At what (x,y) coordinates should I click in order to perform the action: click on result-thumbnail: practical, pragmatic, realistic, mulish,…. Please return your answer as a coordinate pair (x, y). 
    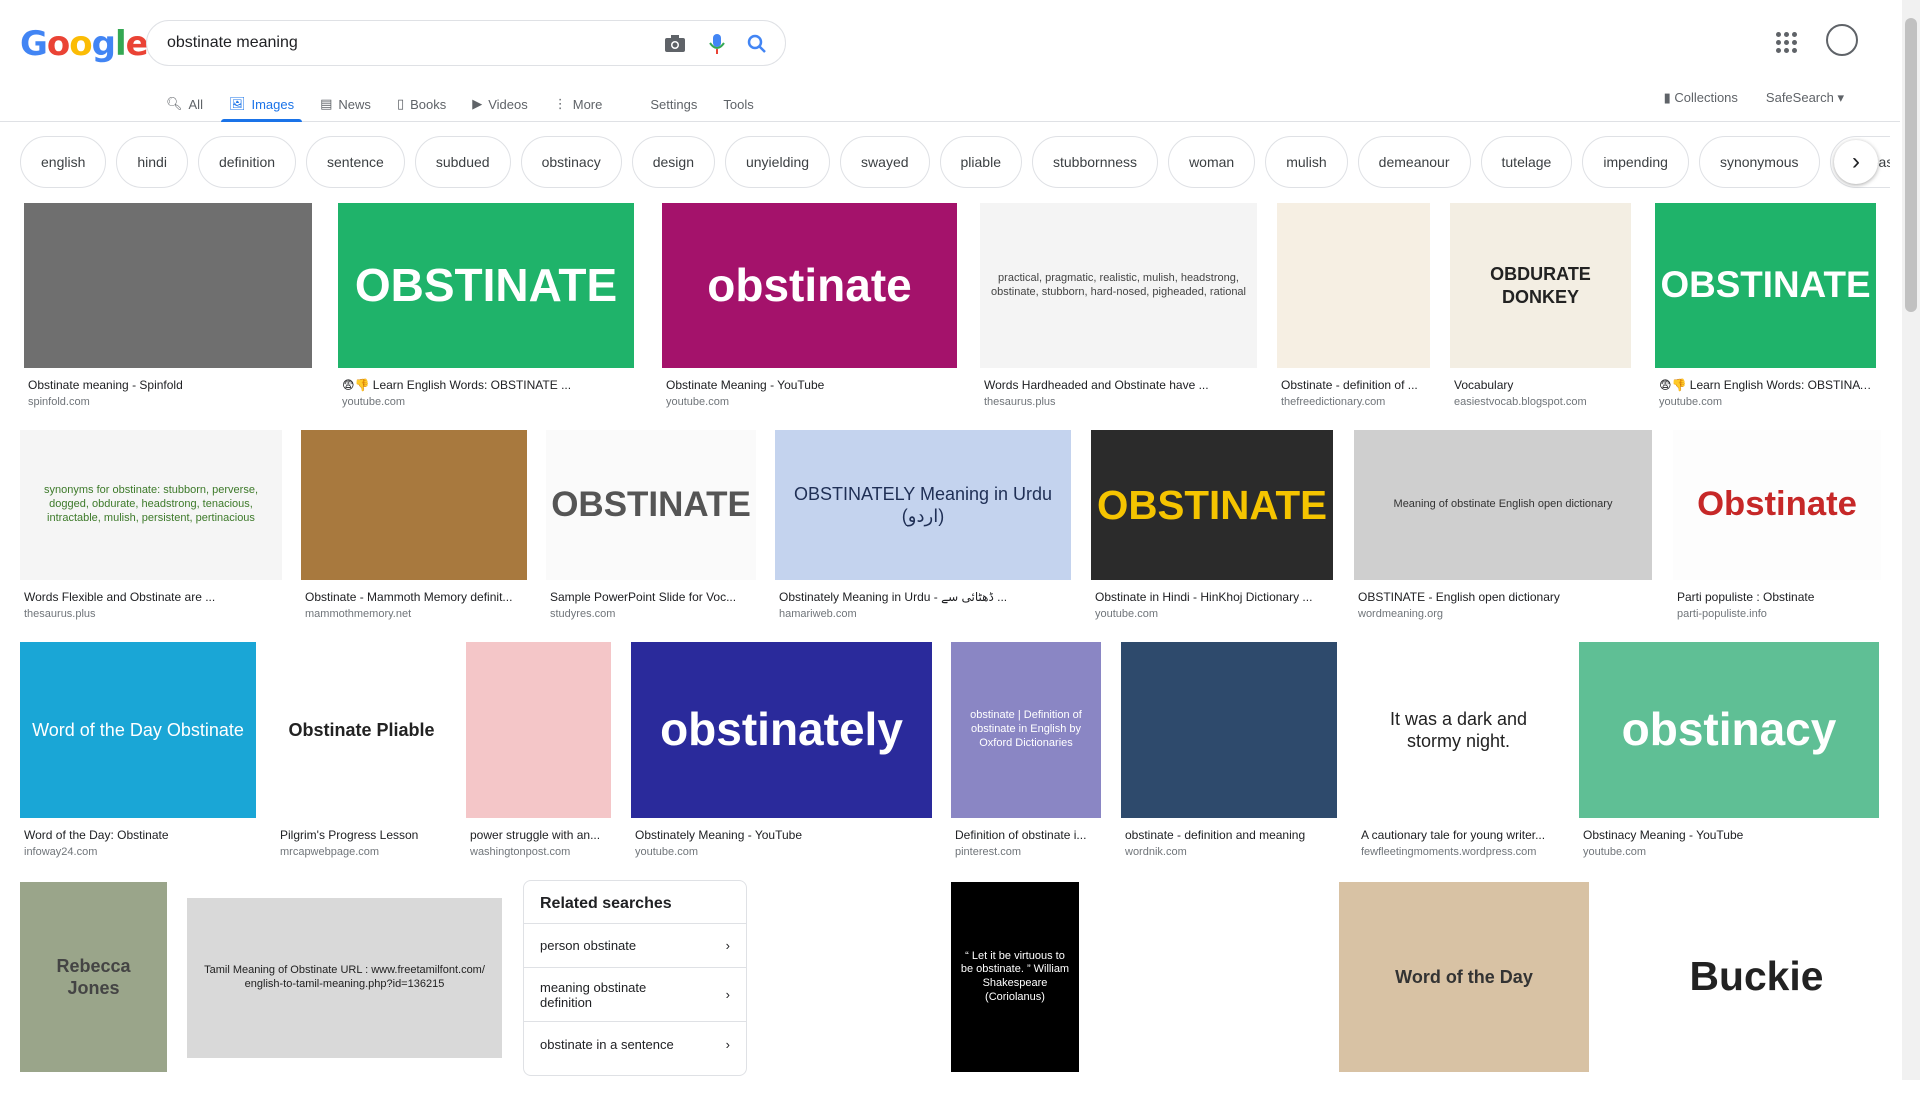
    Looking at the image, I should click on (1118, 285).